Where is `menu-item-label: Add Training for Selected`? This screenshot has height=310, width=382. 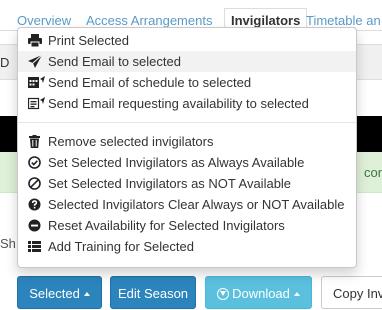 menu-item-label: Add Training for Selected is located at coordinates (121, 246).